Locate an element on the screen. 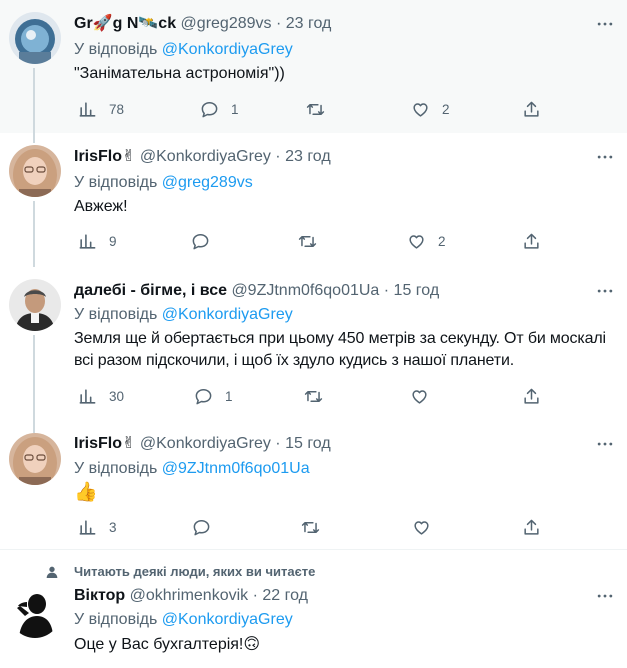 The height and width of the screenshot is (668, 627). author-name: Віктор is located at coordinates (99, 595).